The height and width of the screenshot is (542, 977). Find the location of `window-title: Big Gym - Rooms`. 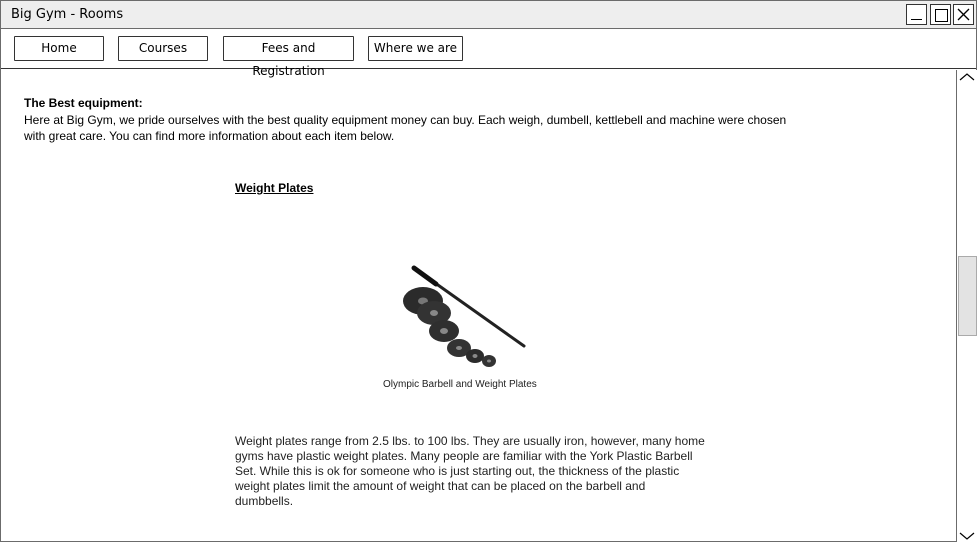

window-title: Big Gym - Rooms is located at coordinates (67, 14).